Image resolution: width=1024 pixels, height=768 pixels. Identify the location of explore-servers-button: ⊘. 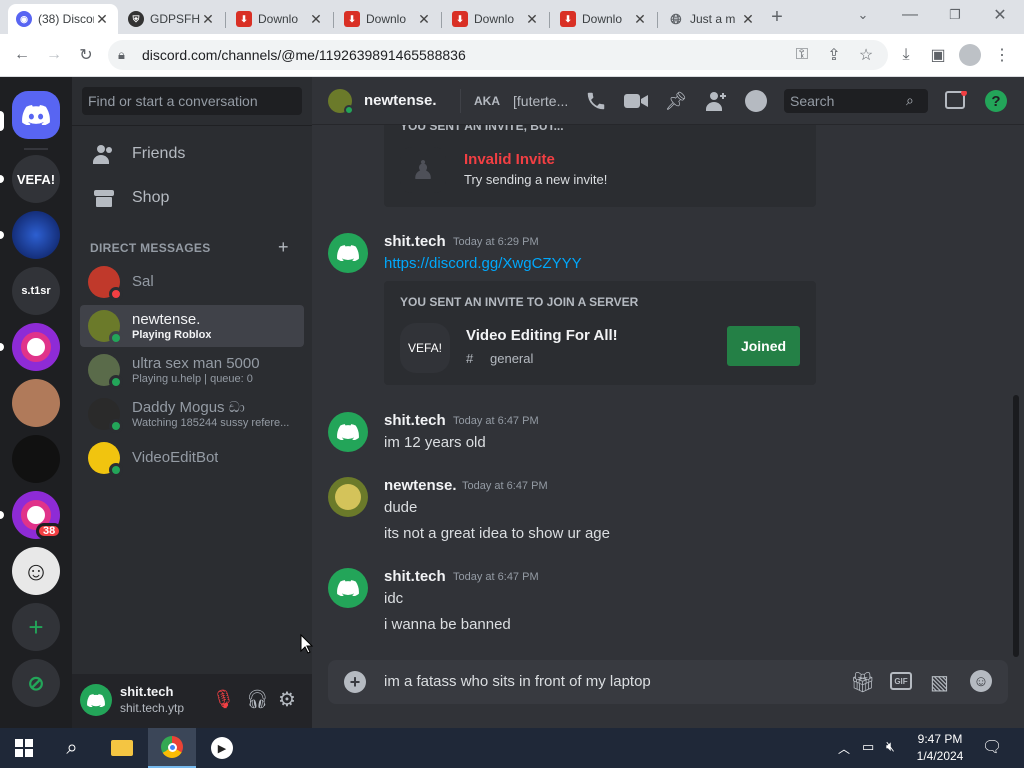
(36, 683).